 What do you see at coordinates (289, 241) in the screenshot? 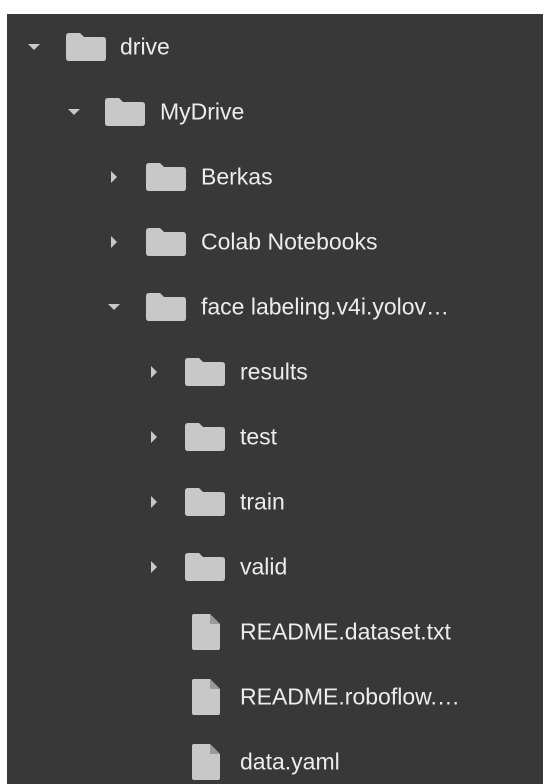
I see `tree-item-label: Colab Notebooks` at bounding box center [289, 241].